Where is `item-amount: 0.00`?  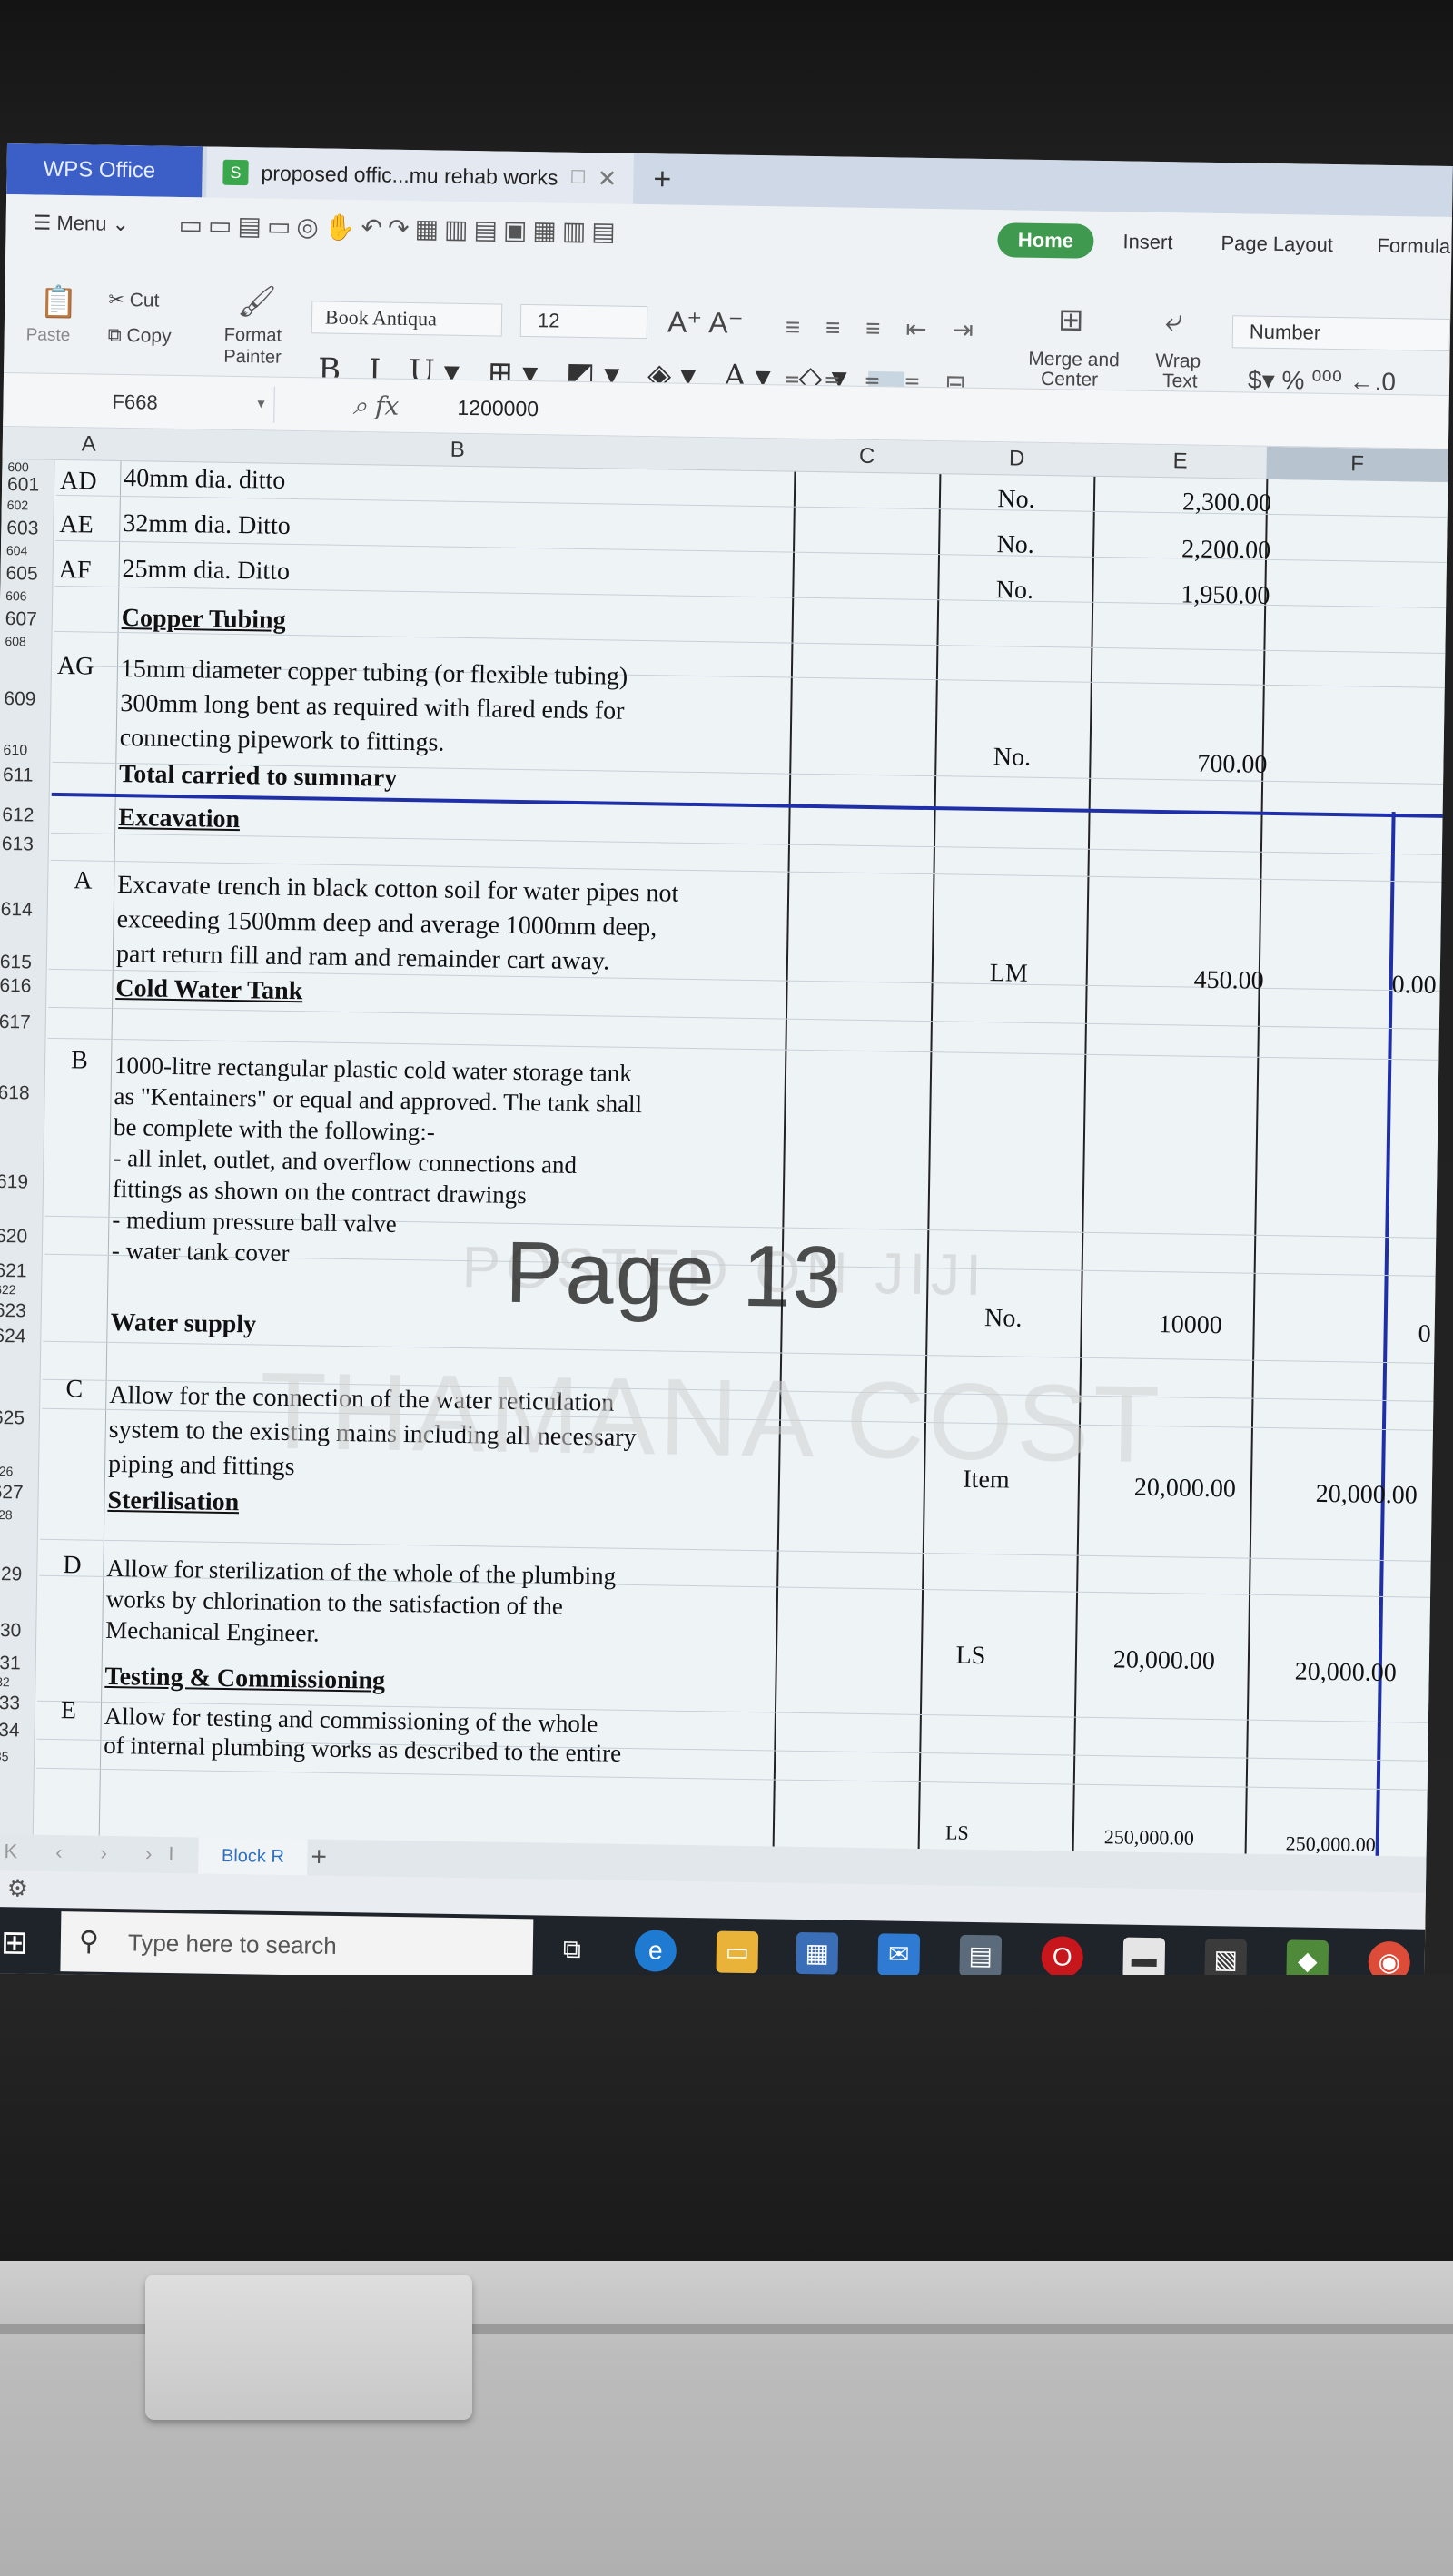 item-amount: 0.00 is located at coordinates (1347, 984).